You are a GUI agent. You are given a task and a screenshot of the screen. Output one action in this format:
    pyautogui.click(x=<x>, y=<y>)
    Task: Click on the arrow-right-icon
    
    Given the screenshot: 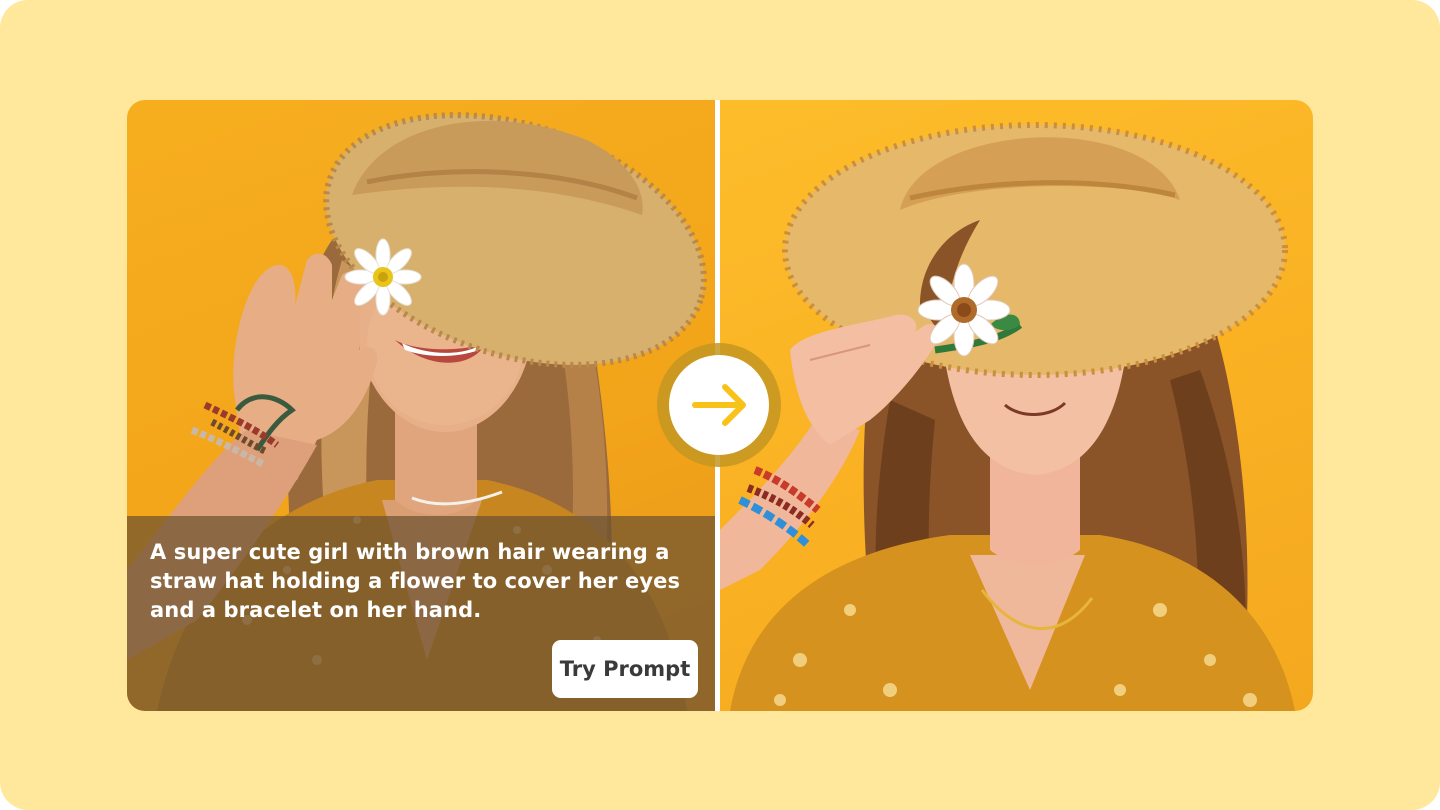 What is the action you would take?
    pyautogui.click(x=719, y=405)
    